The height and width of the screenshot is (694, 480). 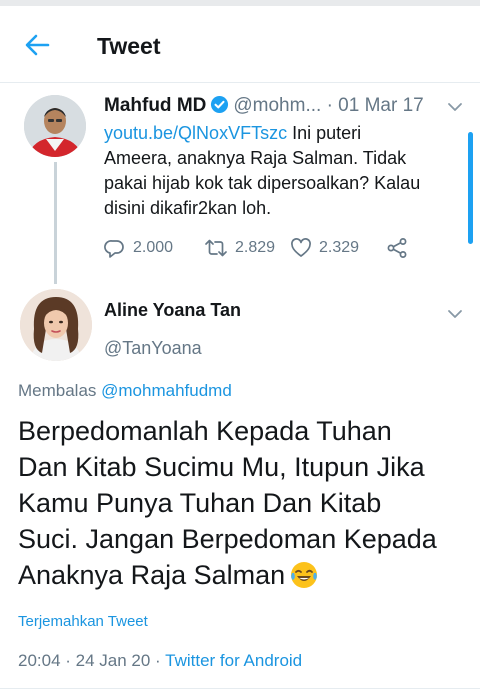 What do you see at coordinates (227, 539) in the screenshot?
I see `tweet-text-line: Suci. Jangan Berpedoman Kepada` at bounding box center [227, 539].